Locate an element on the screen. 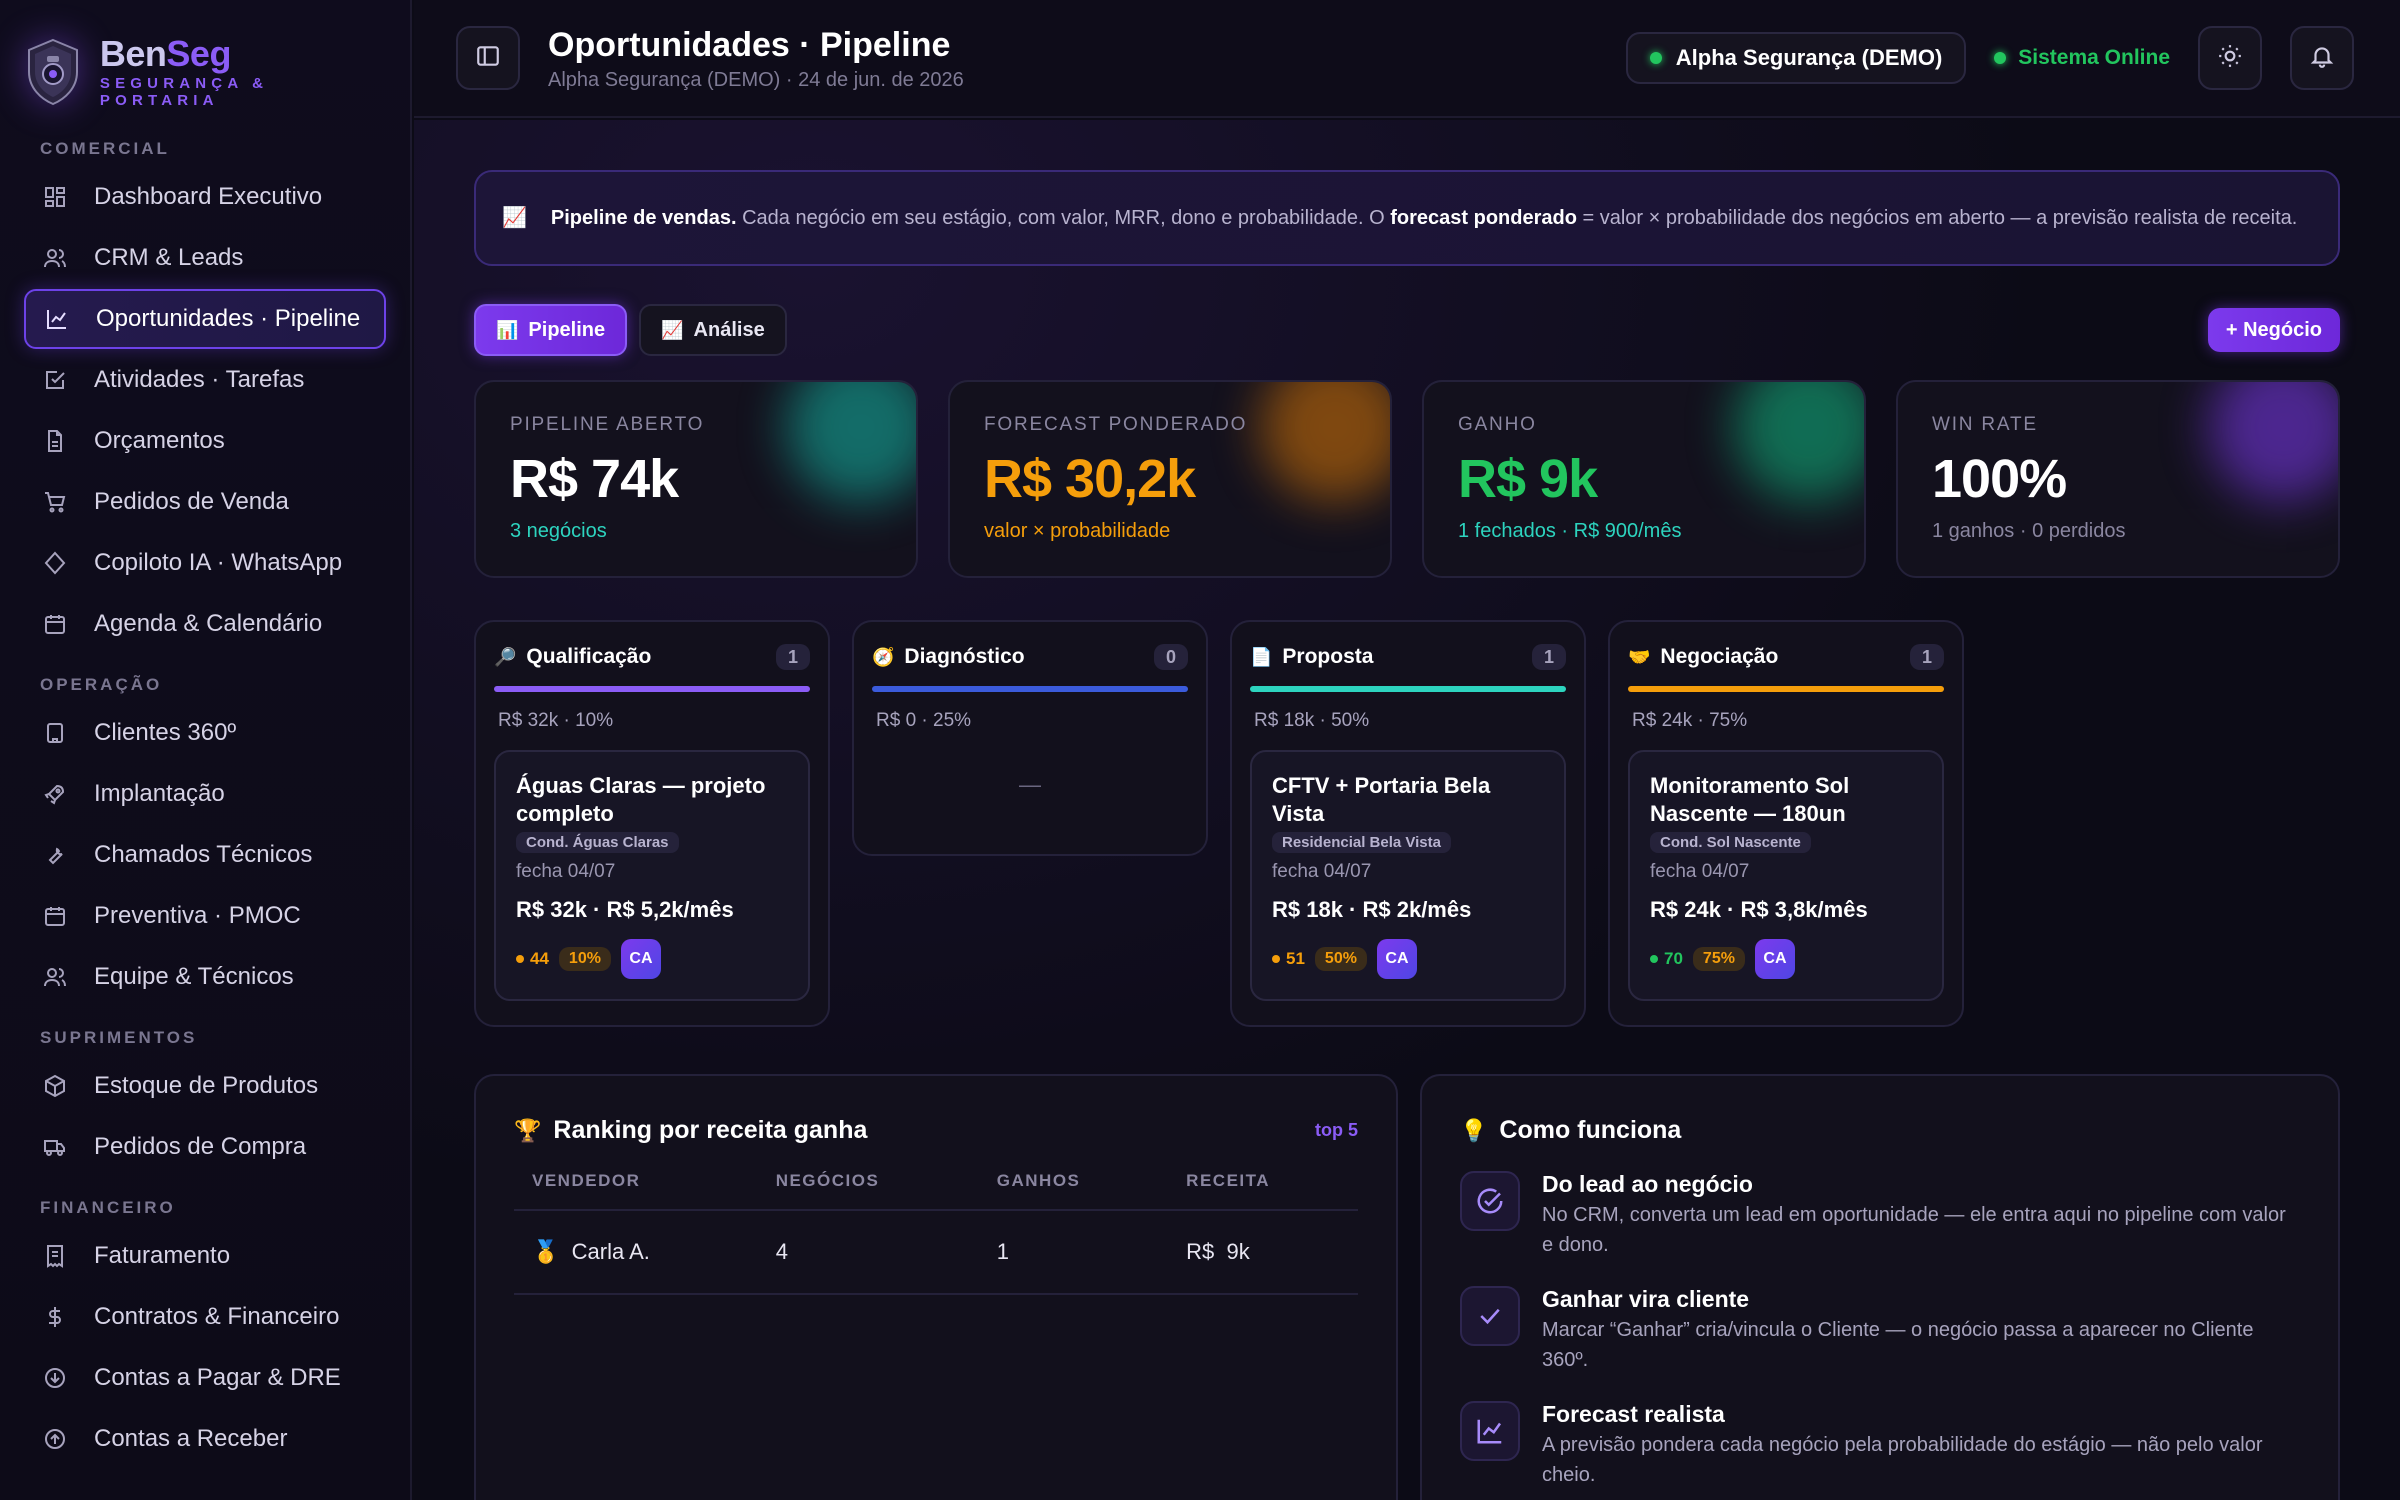 The height and width of the screenshot is (1500, 2400). sidebar-item-label: Copiloto IA · WhatsApp is located at coordinates (218, 562).